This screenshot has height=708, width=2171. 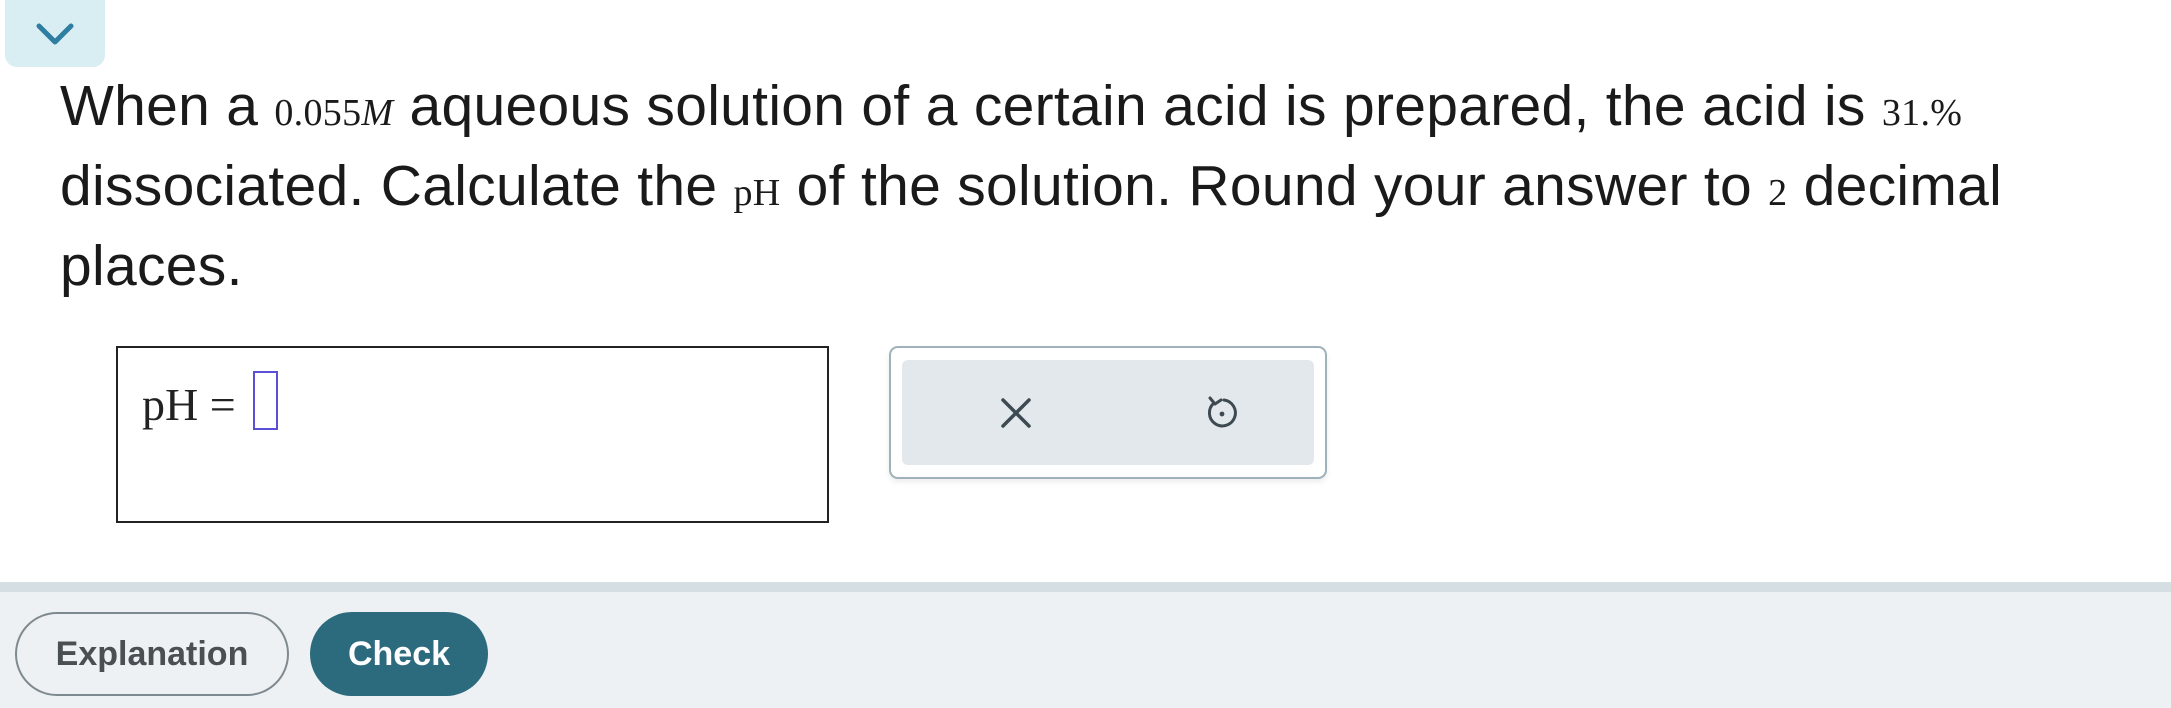 I want to click on answer-tools-panel, so click(x=1108, y=412).